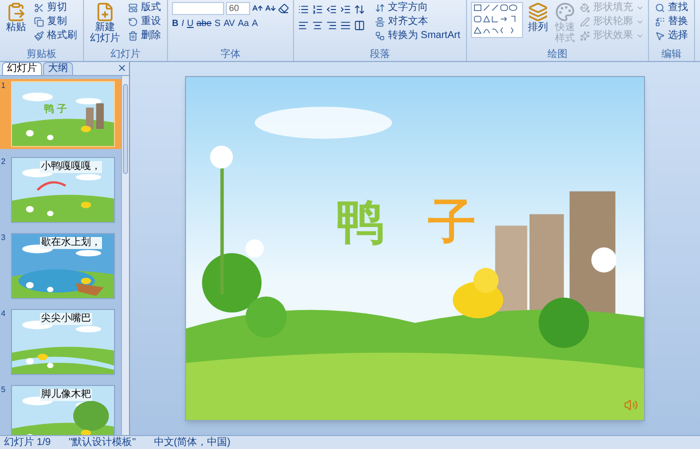 This screenshot has height=449, width=700. I want to click on scrollbar, so click(125, 255).